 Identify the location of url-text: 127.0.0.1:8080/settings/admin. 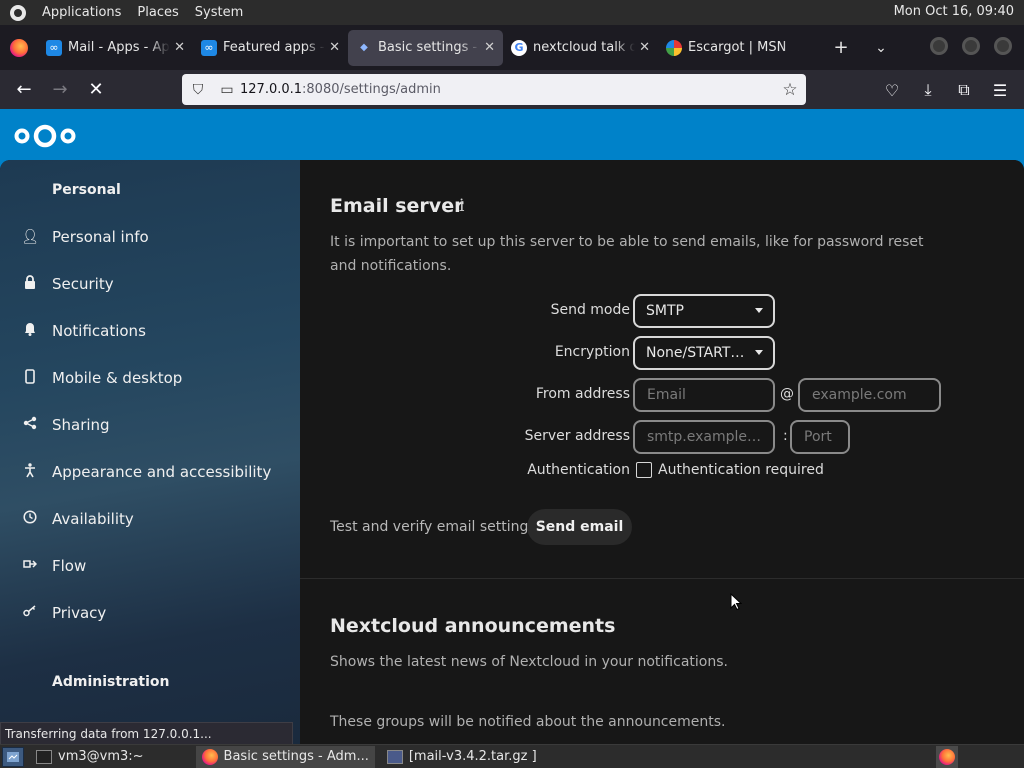
(507, 89).